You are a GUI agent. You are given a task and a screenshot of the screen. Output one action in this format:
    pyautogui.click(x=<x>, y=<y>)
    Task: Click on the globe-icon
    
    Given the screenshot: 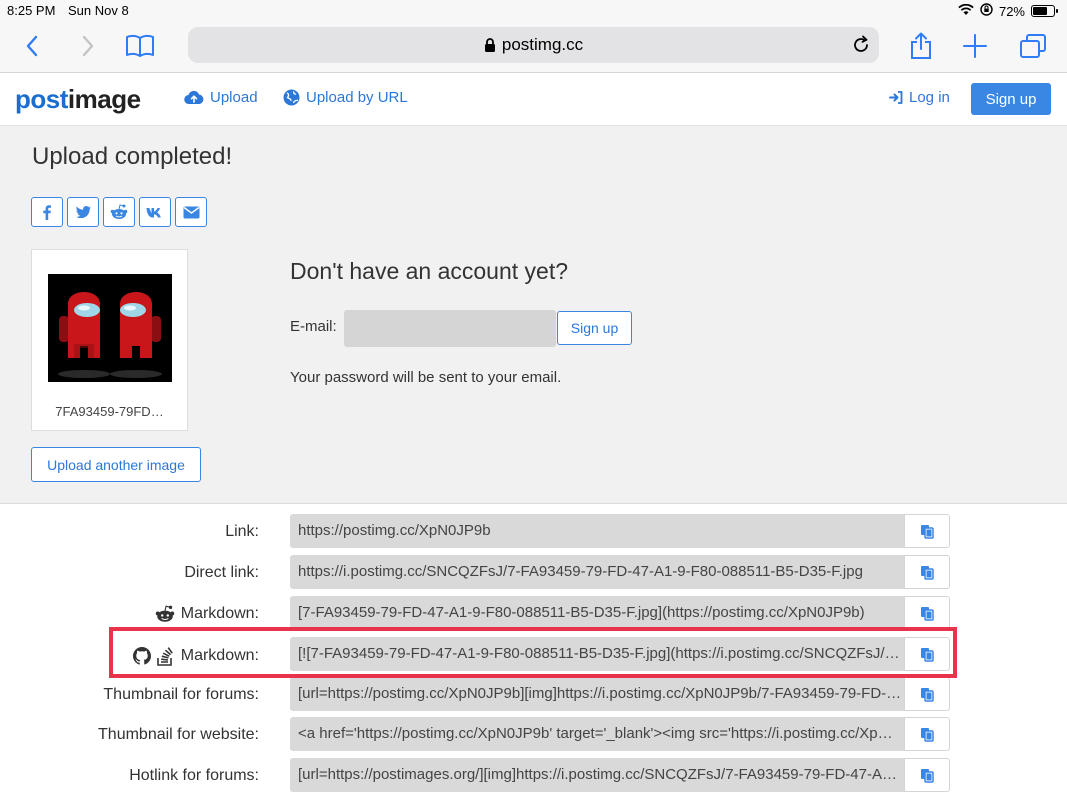 What is the action you would take?
    pyautogui.click(x=291, y=97)
    